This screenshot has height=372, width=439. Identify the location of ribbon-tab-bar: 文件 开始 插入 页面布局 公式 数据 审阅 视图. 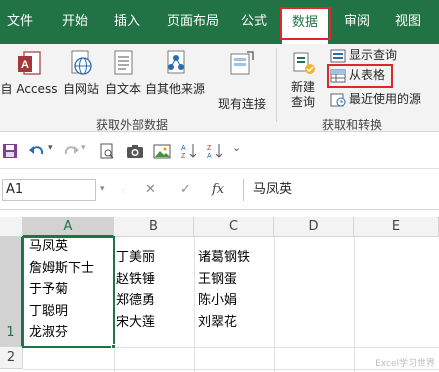
(219, 22).